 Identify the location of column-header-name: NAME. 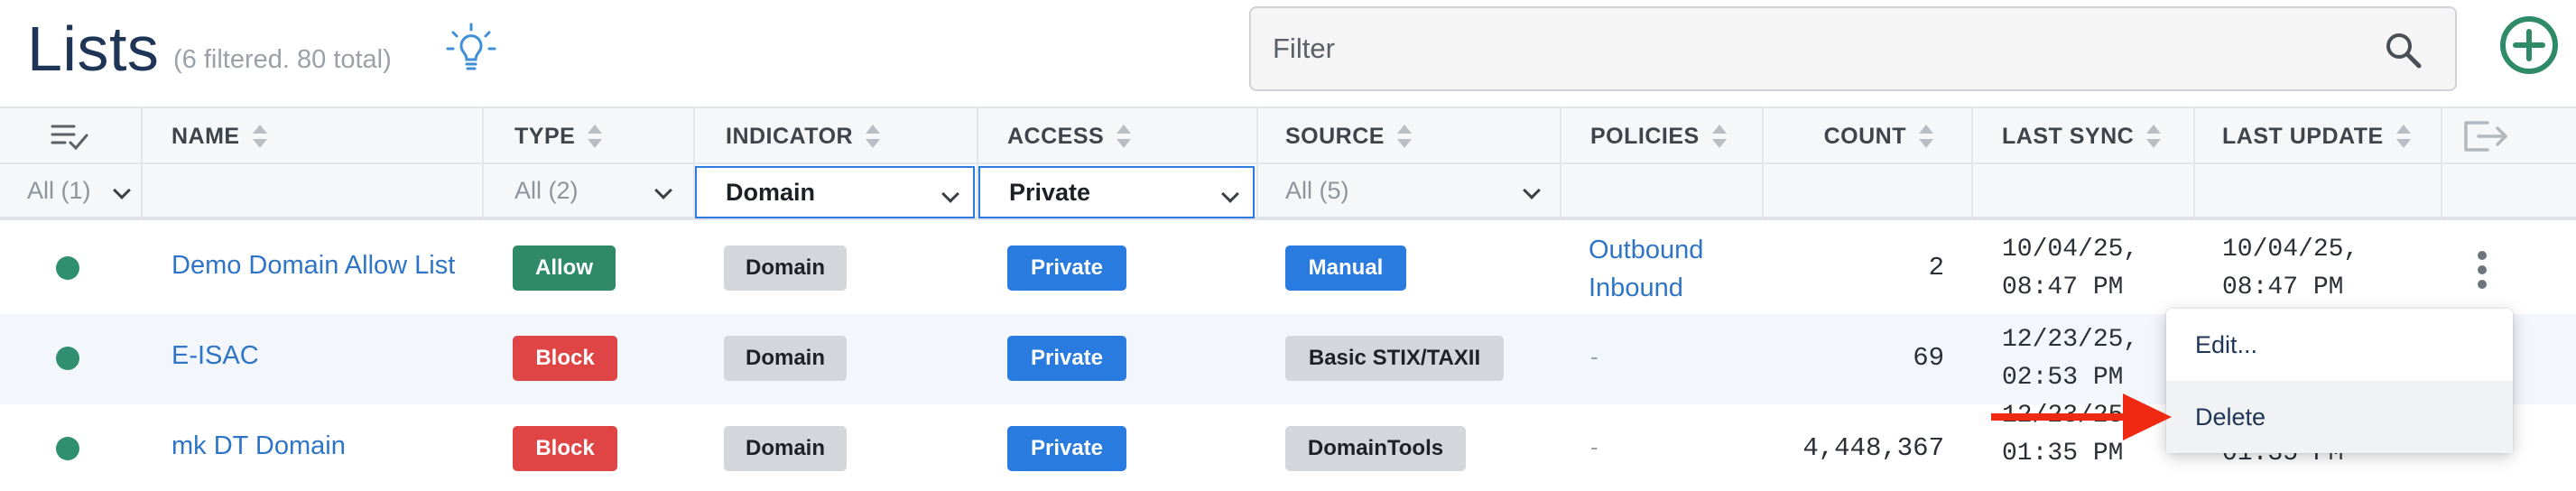
(219, 136).